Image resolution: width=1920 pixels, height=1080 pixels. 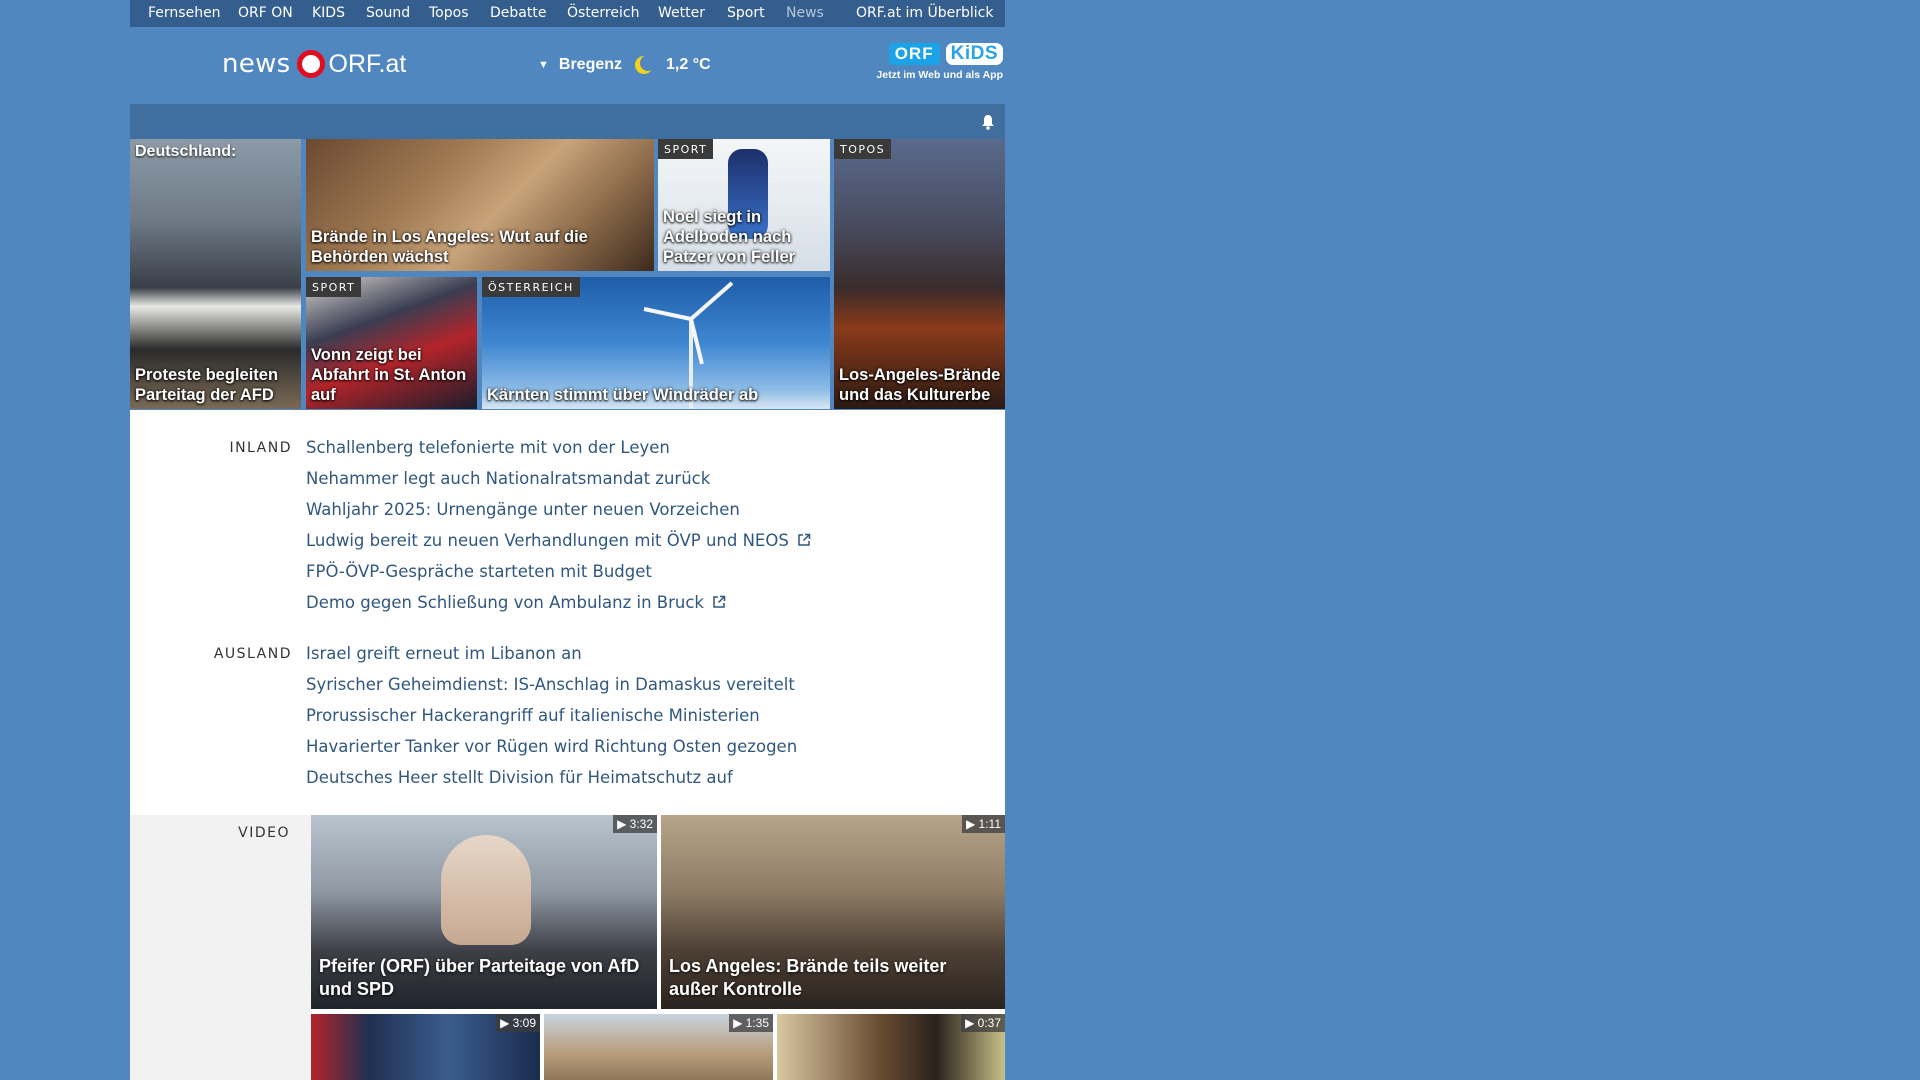 What do you see at coordinates (688, 64) in the screenshot?
I see `weather-temperature: 1,2 °C` at bounding box center [688, 64].